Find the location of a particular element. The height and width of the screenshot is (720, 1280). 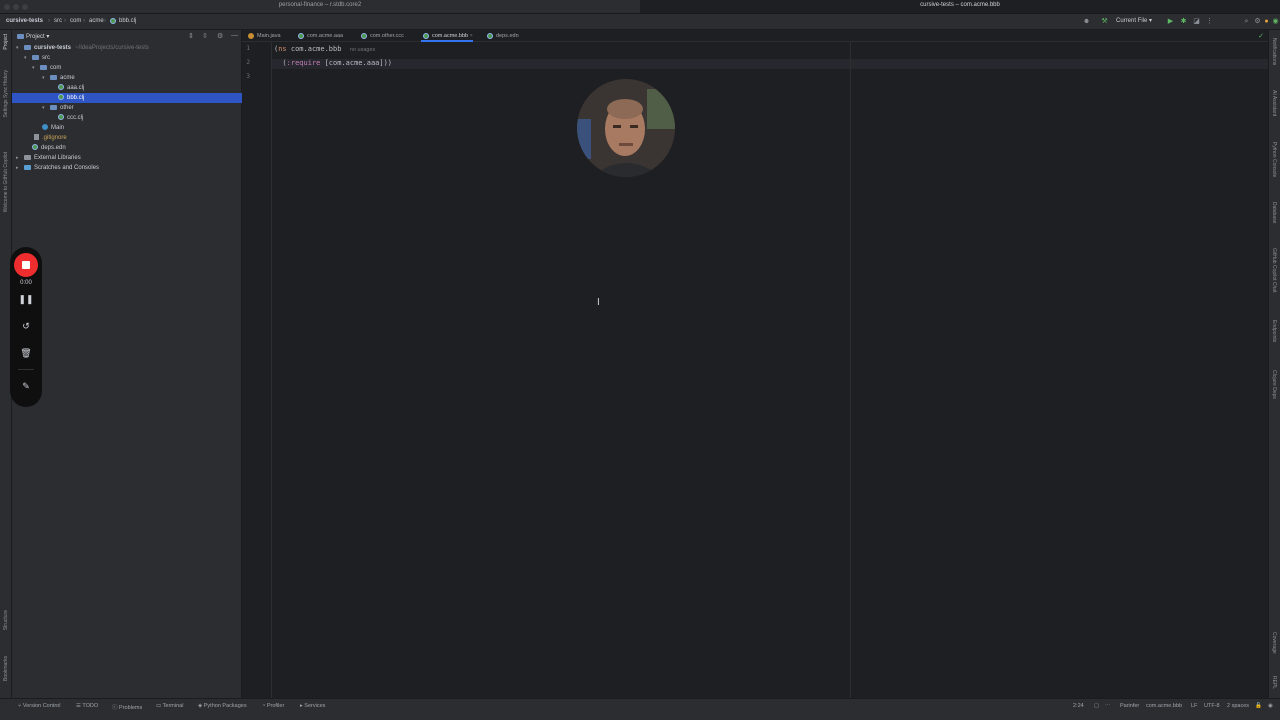

breadcrumb-src: src is located at coordinates (58, 21).